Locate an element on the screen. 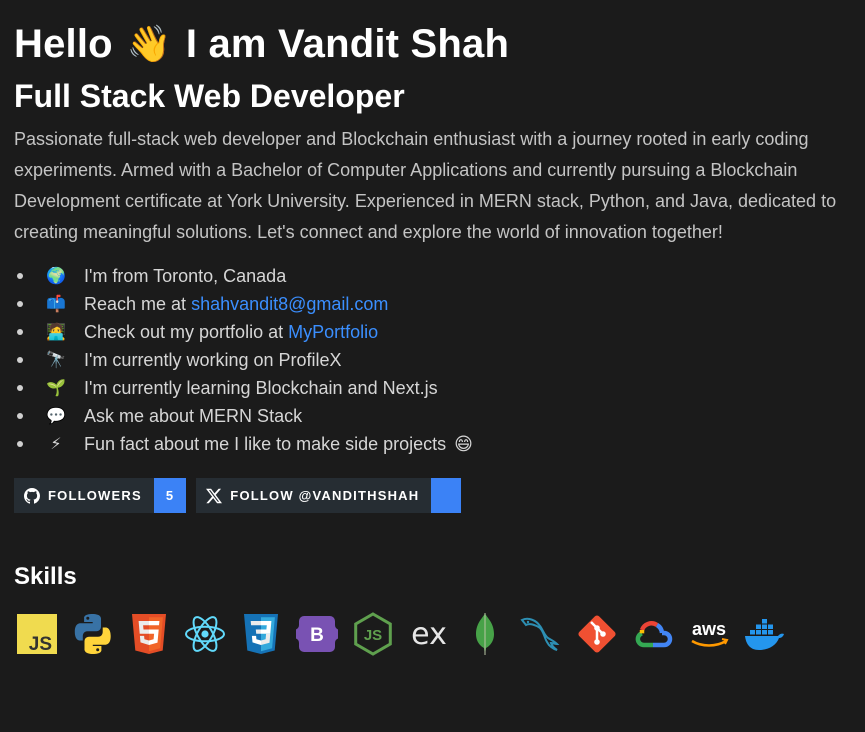  twitter-count is located at coordinates (446, 495).